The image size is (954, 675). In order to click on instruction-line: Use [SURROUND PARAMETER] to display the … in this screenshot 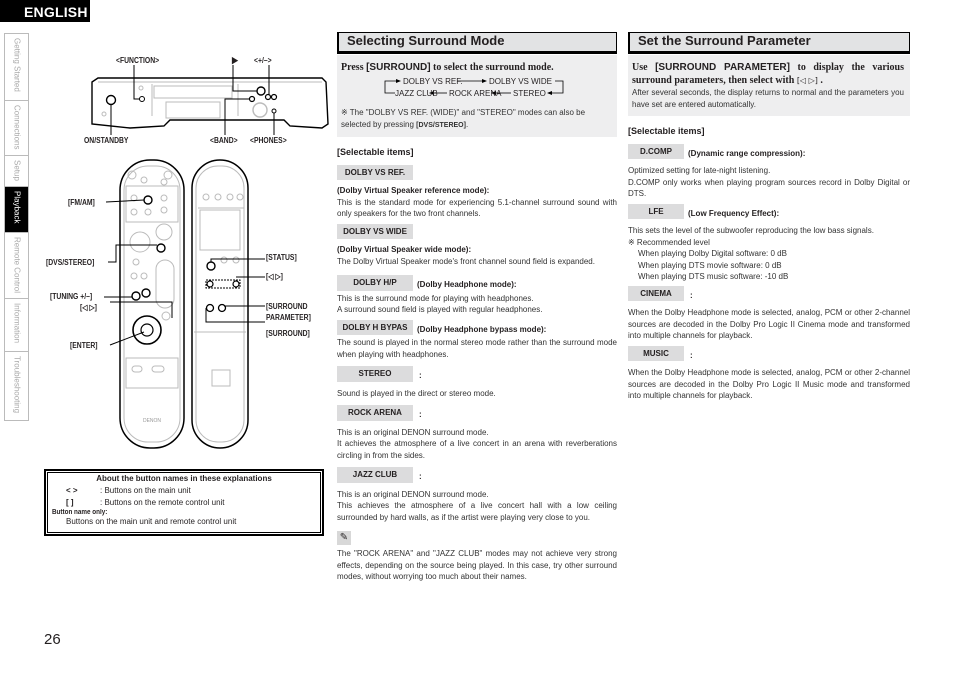, I will do `click(768, 74)`.